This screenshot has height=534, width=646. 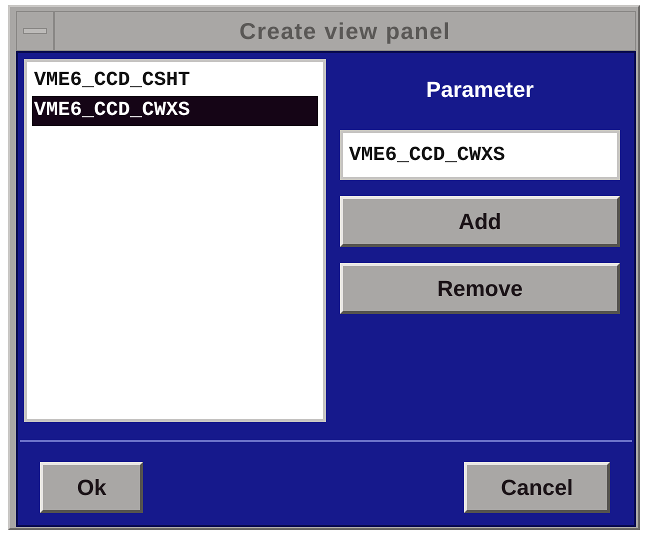 I want to click on list-item: VME6_CCD_CSHT, so click(x=175, y=81).